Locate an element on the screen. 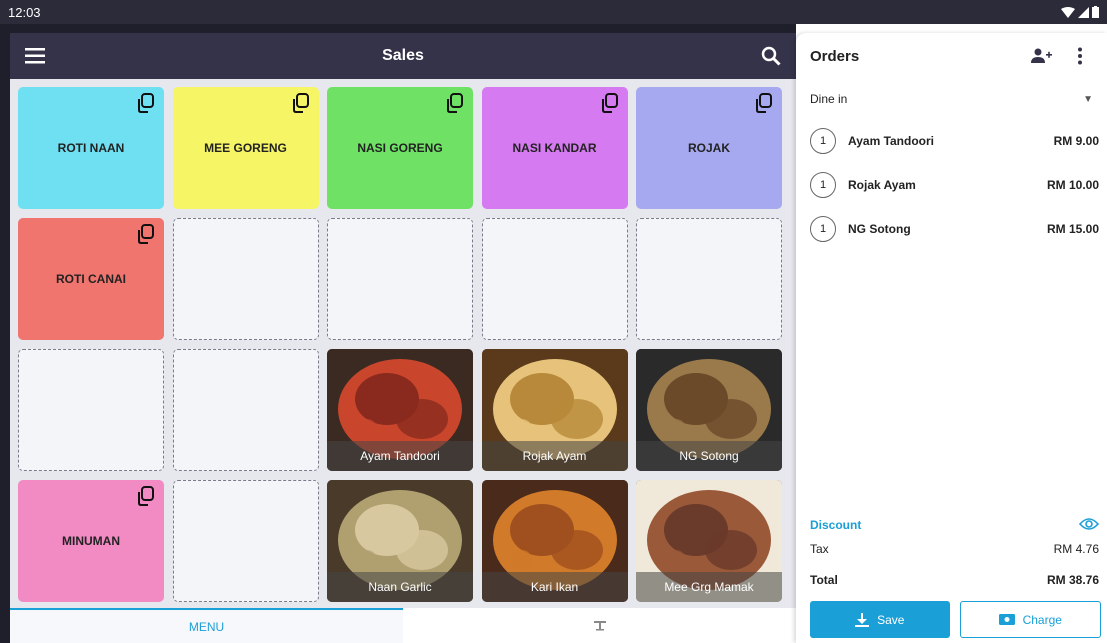 The image size is (1107, 643). tile-label: MEE GORENG is located at coordinates (245, 148).